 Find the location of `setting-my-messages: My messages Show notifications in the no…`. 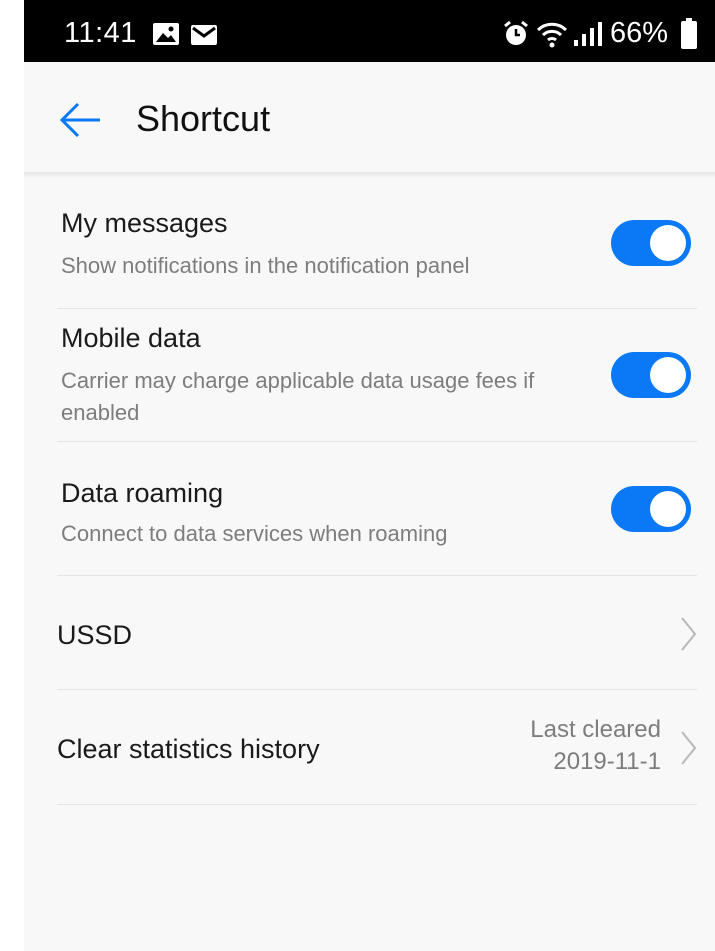

setting-my-messages: My messages Show notifications in the no… is located at coordinates (369, 243).